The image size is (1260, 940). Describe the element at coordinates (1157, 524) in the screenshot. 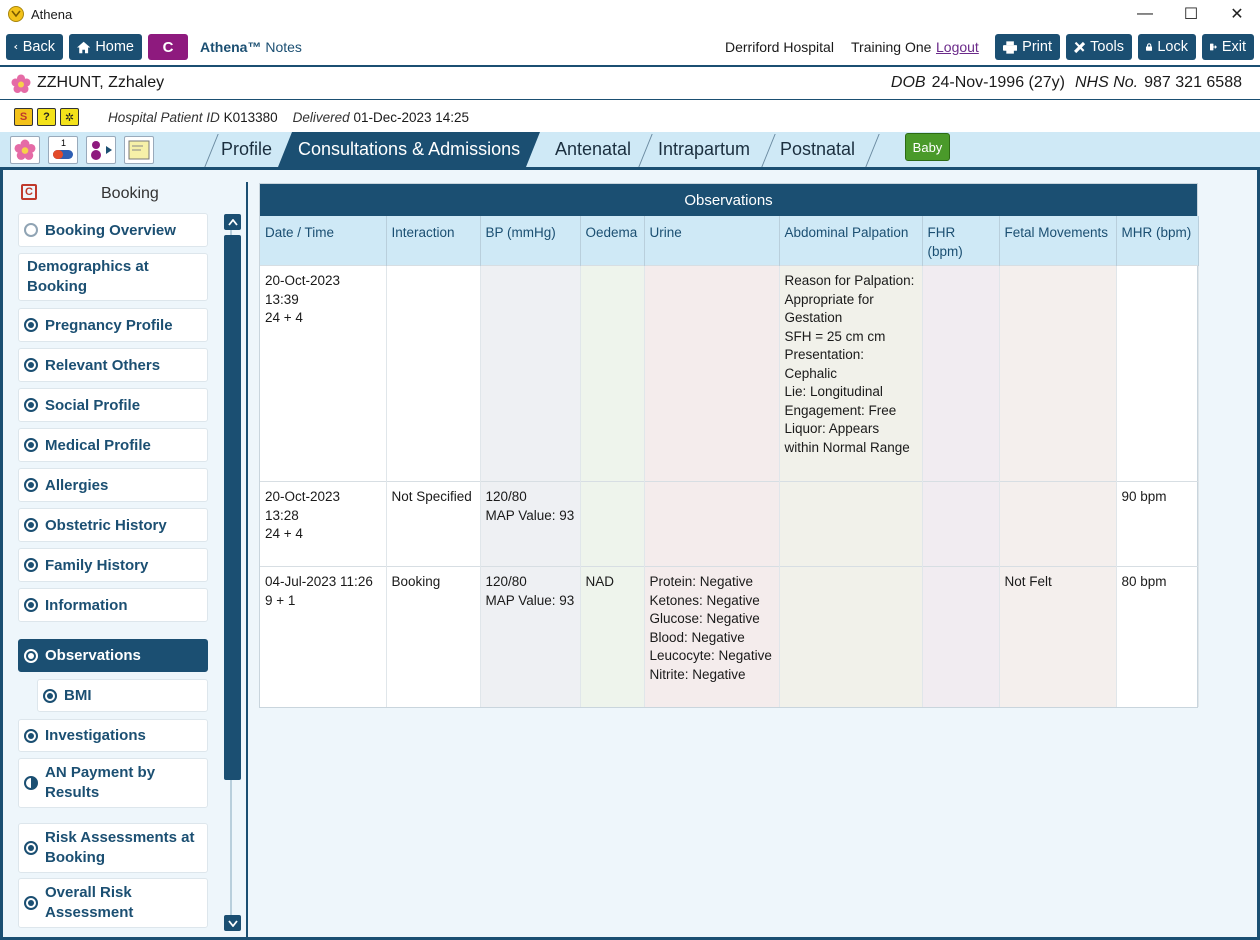

I see `cell-mhr: 90 bpm` at that location.